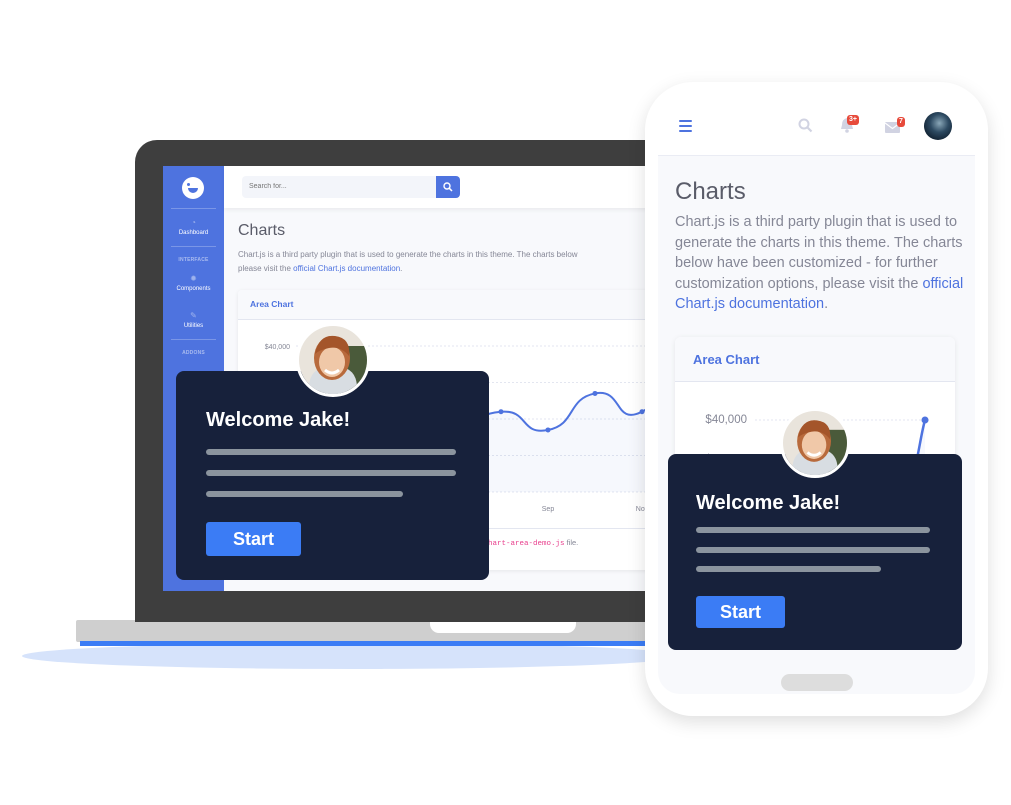  I want to click on tachometer-icon: ◔, so click(193, 222).